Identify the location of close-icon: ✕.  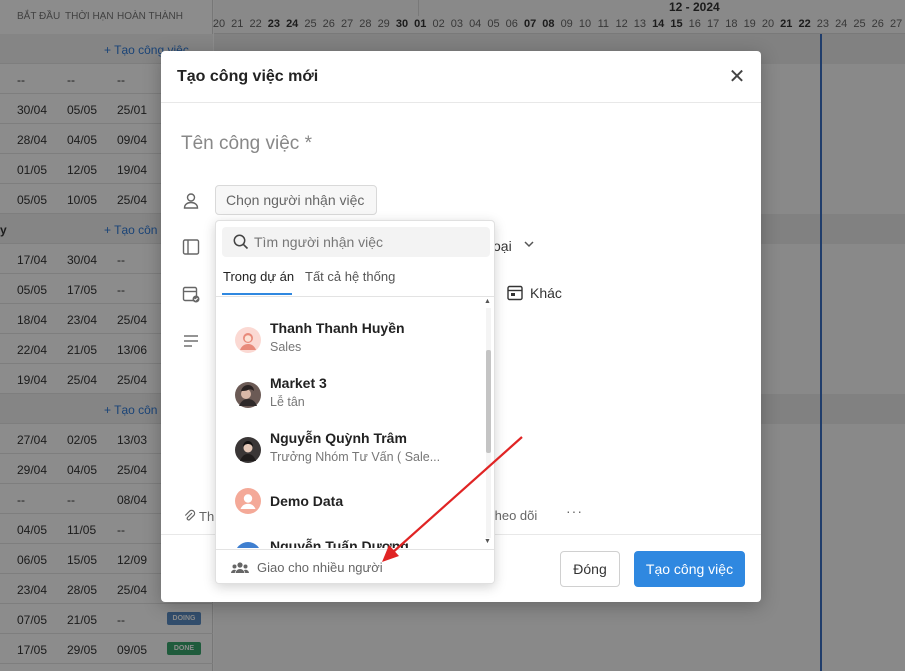
(737, 77).